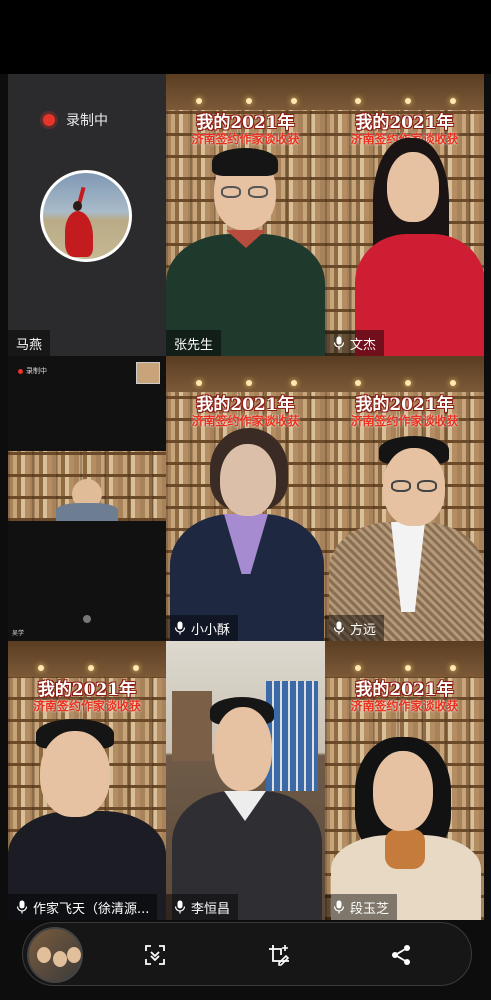  Describe the element at coordinates (87, 619) in the screenshot. I see `mini-microphone-icon` at that location.